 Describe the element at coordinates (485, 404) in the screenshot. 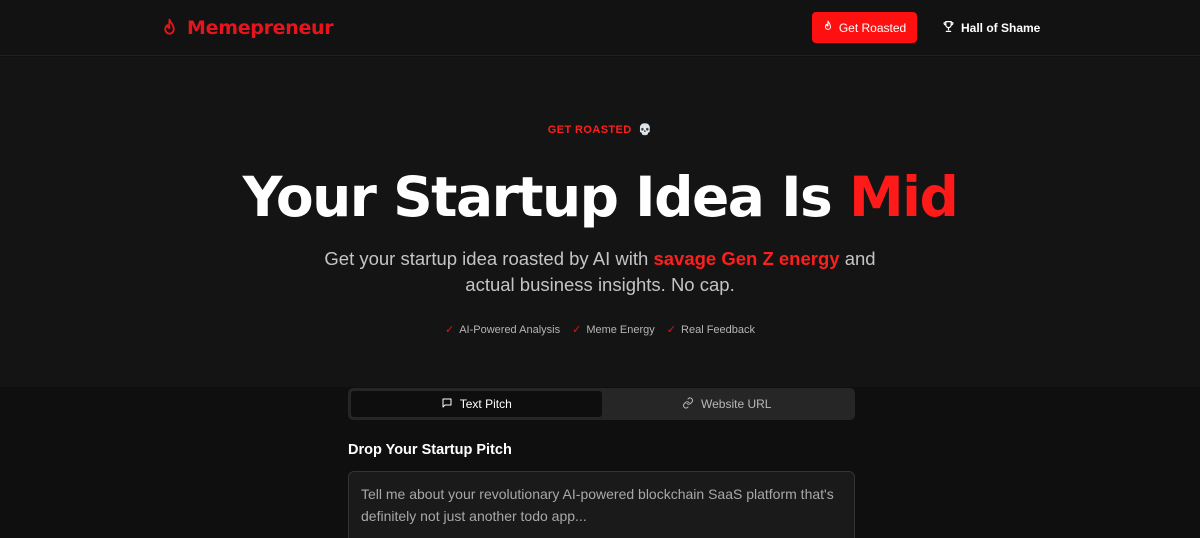

I see `tab-text-pitch-label: Text Pitch` at that location.